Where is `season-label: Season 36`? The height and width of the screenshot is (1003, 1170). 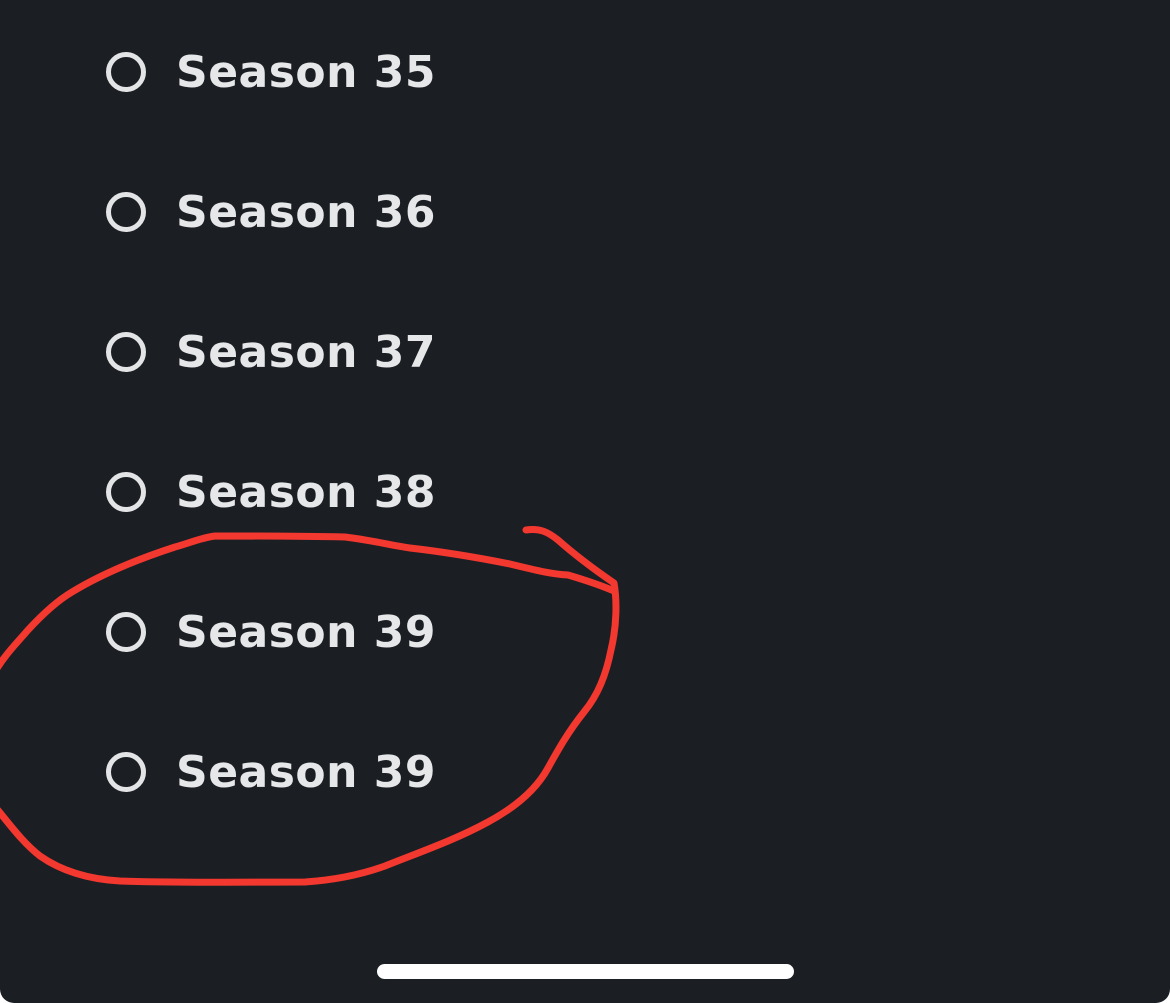 season-label: Season 36 is located at coordinates (306, 212).